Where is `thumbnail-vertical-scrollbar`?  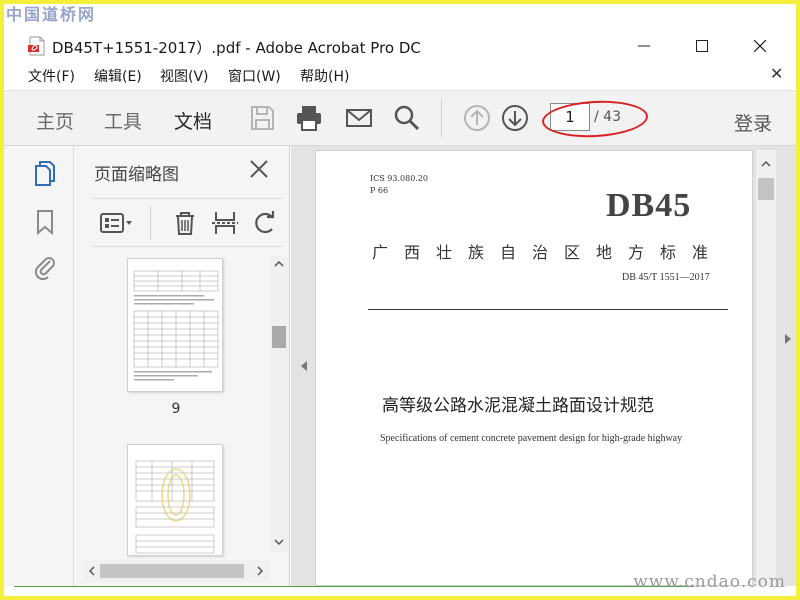 thumbnail-vertical-scrollbar is located at coordinates (279, 404).